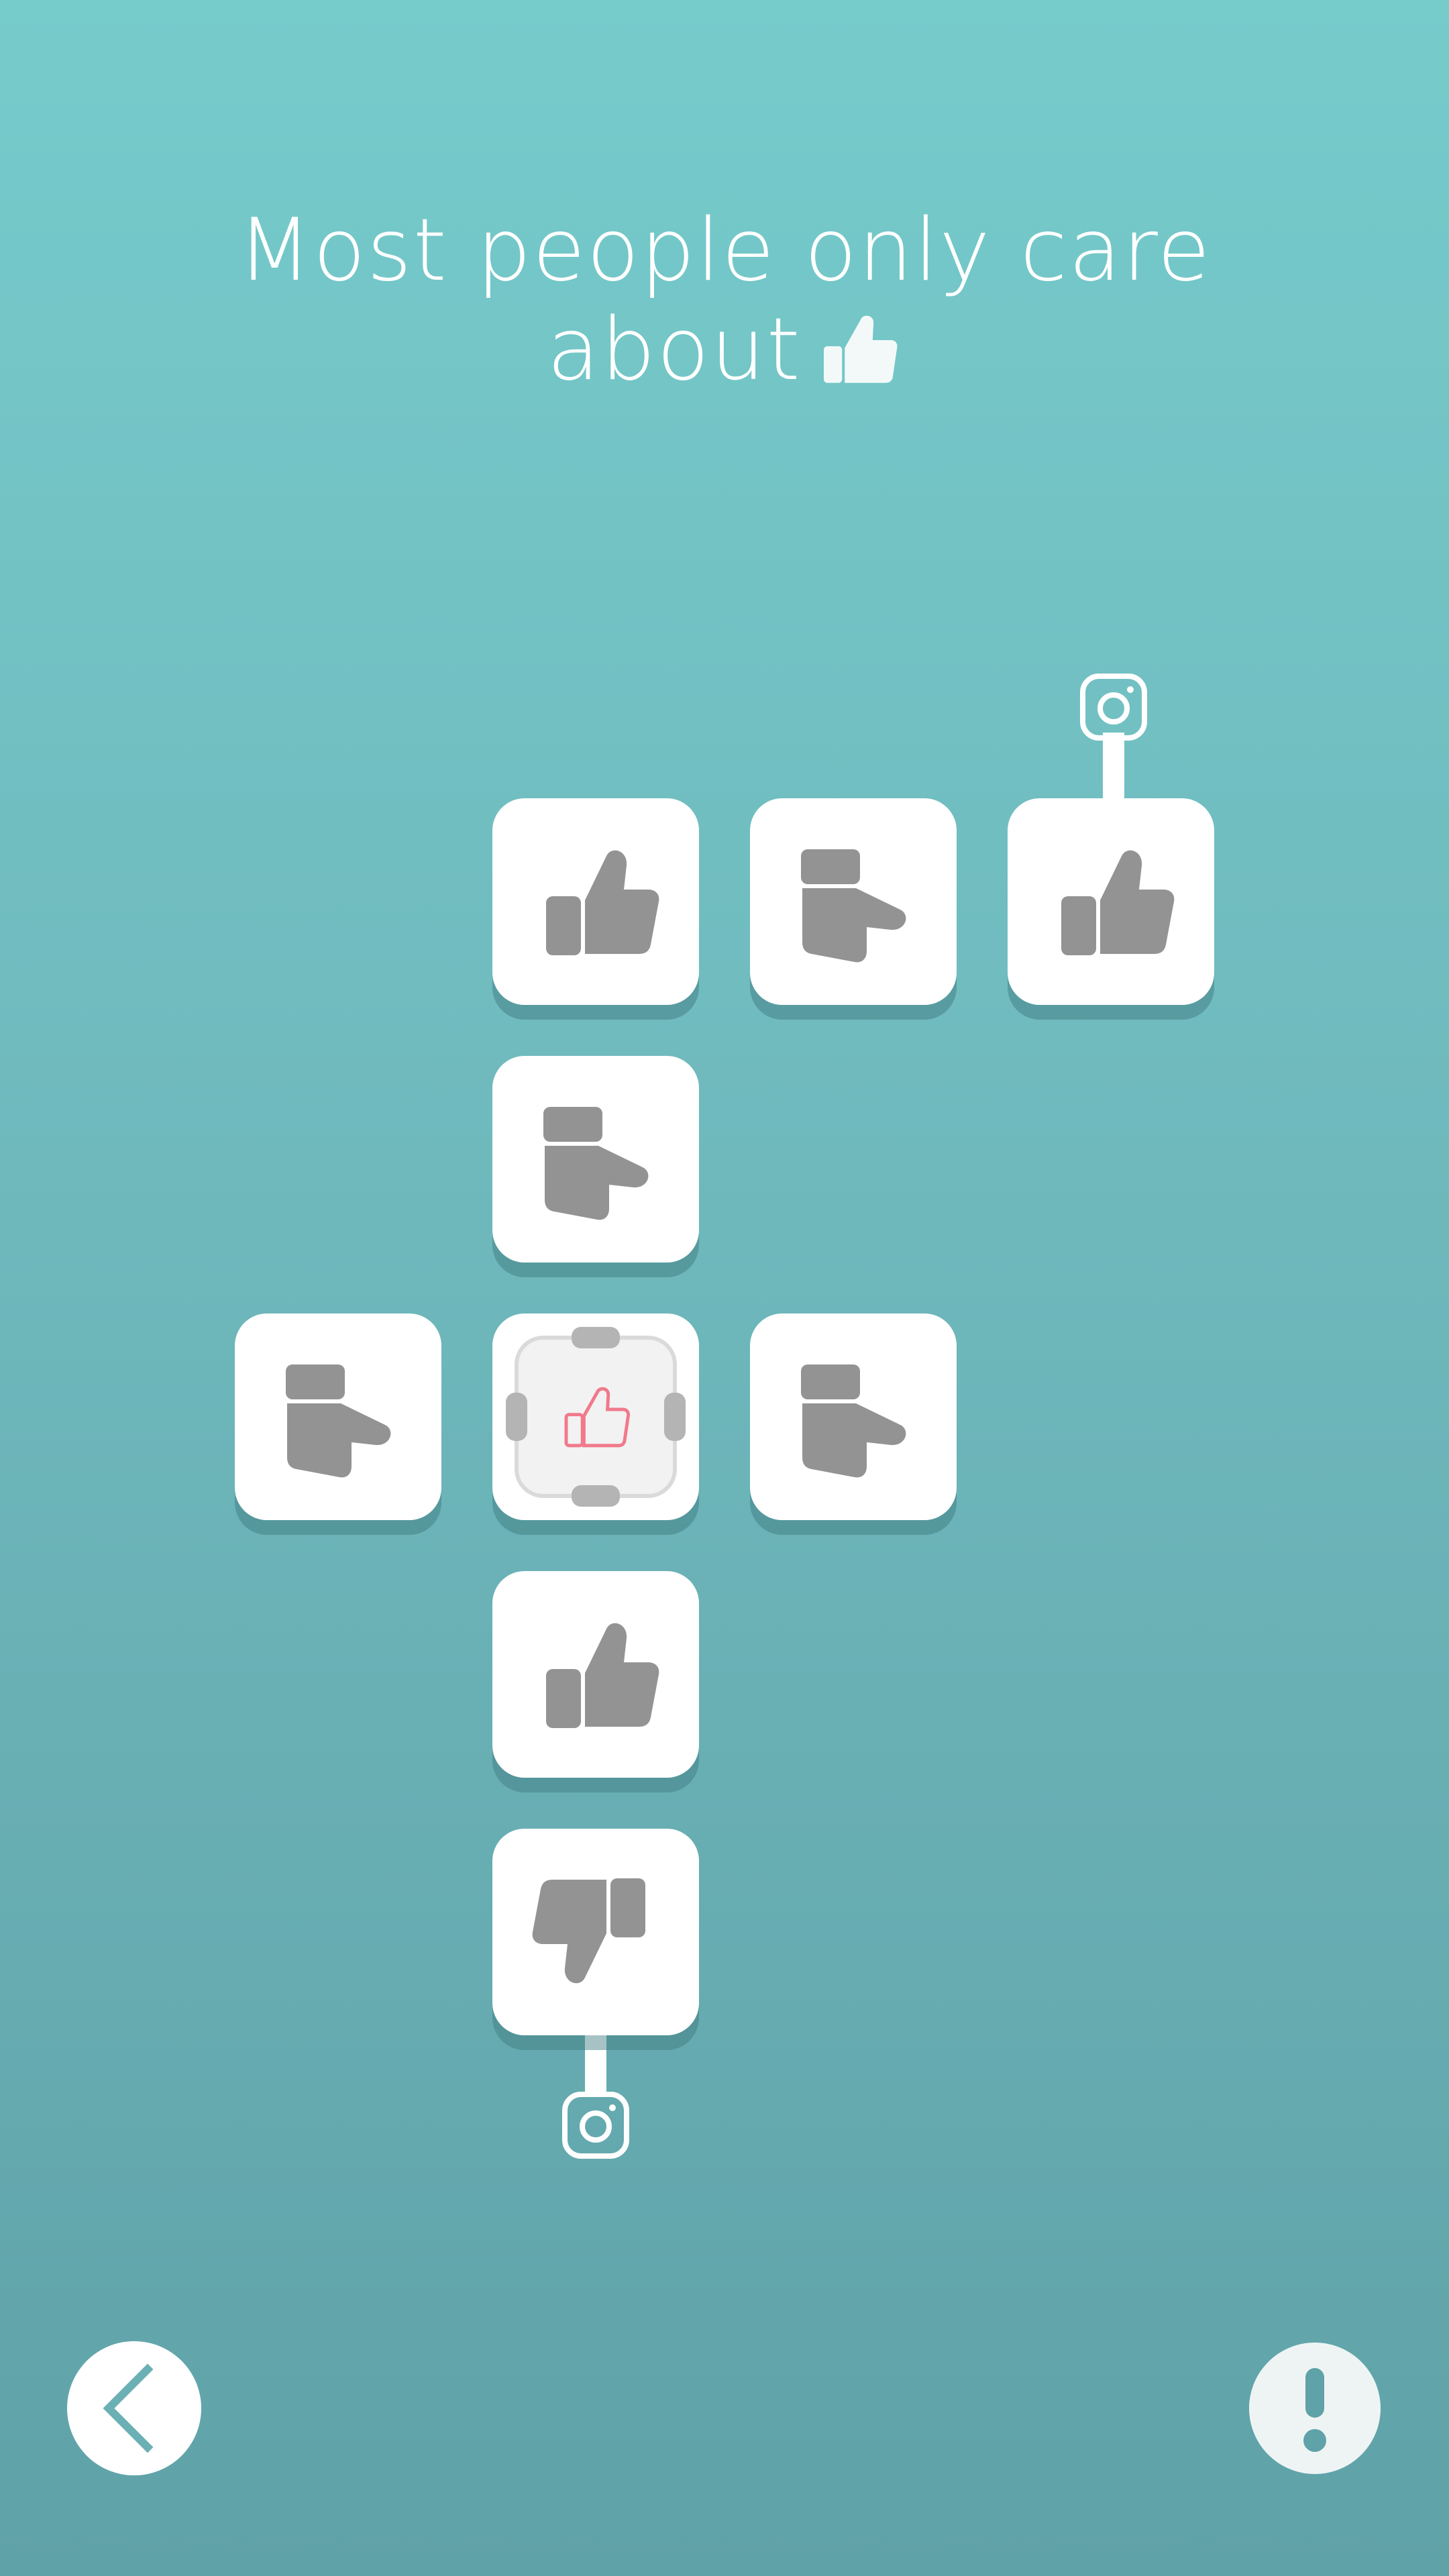  I want to click on tile-thumbs-down, so click(595, 1932).